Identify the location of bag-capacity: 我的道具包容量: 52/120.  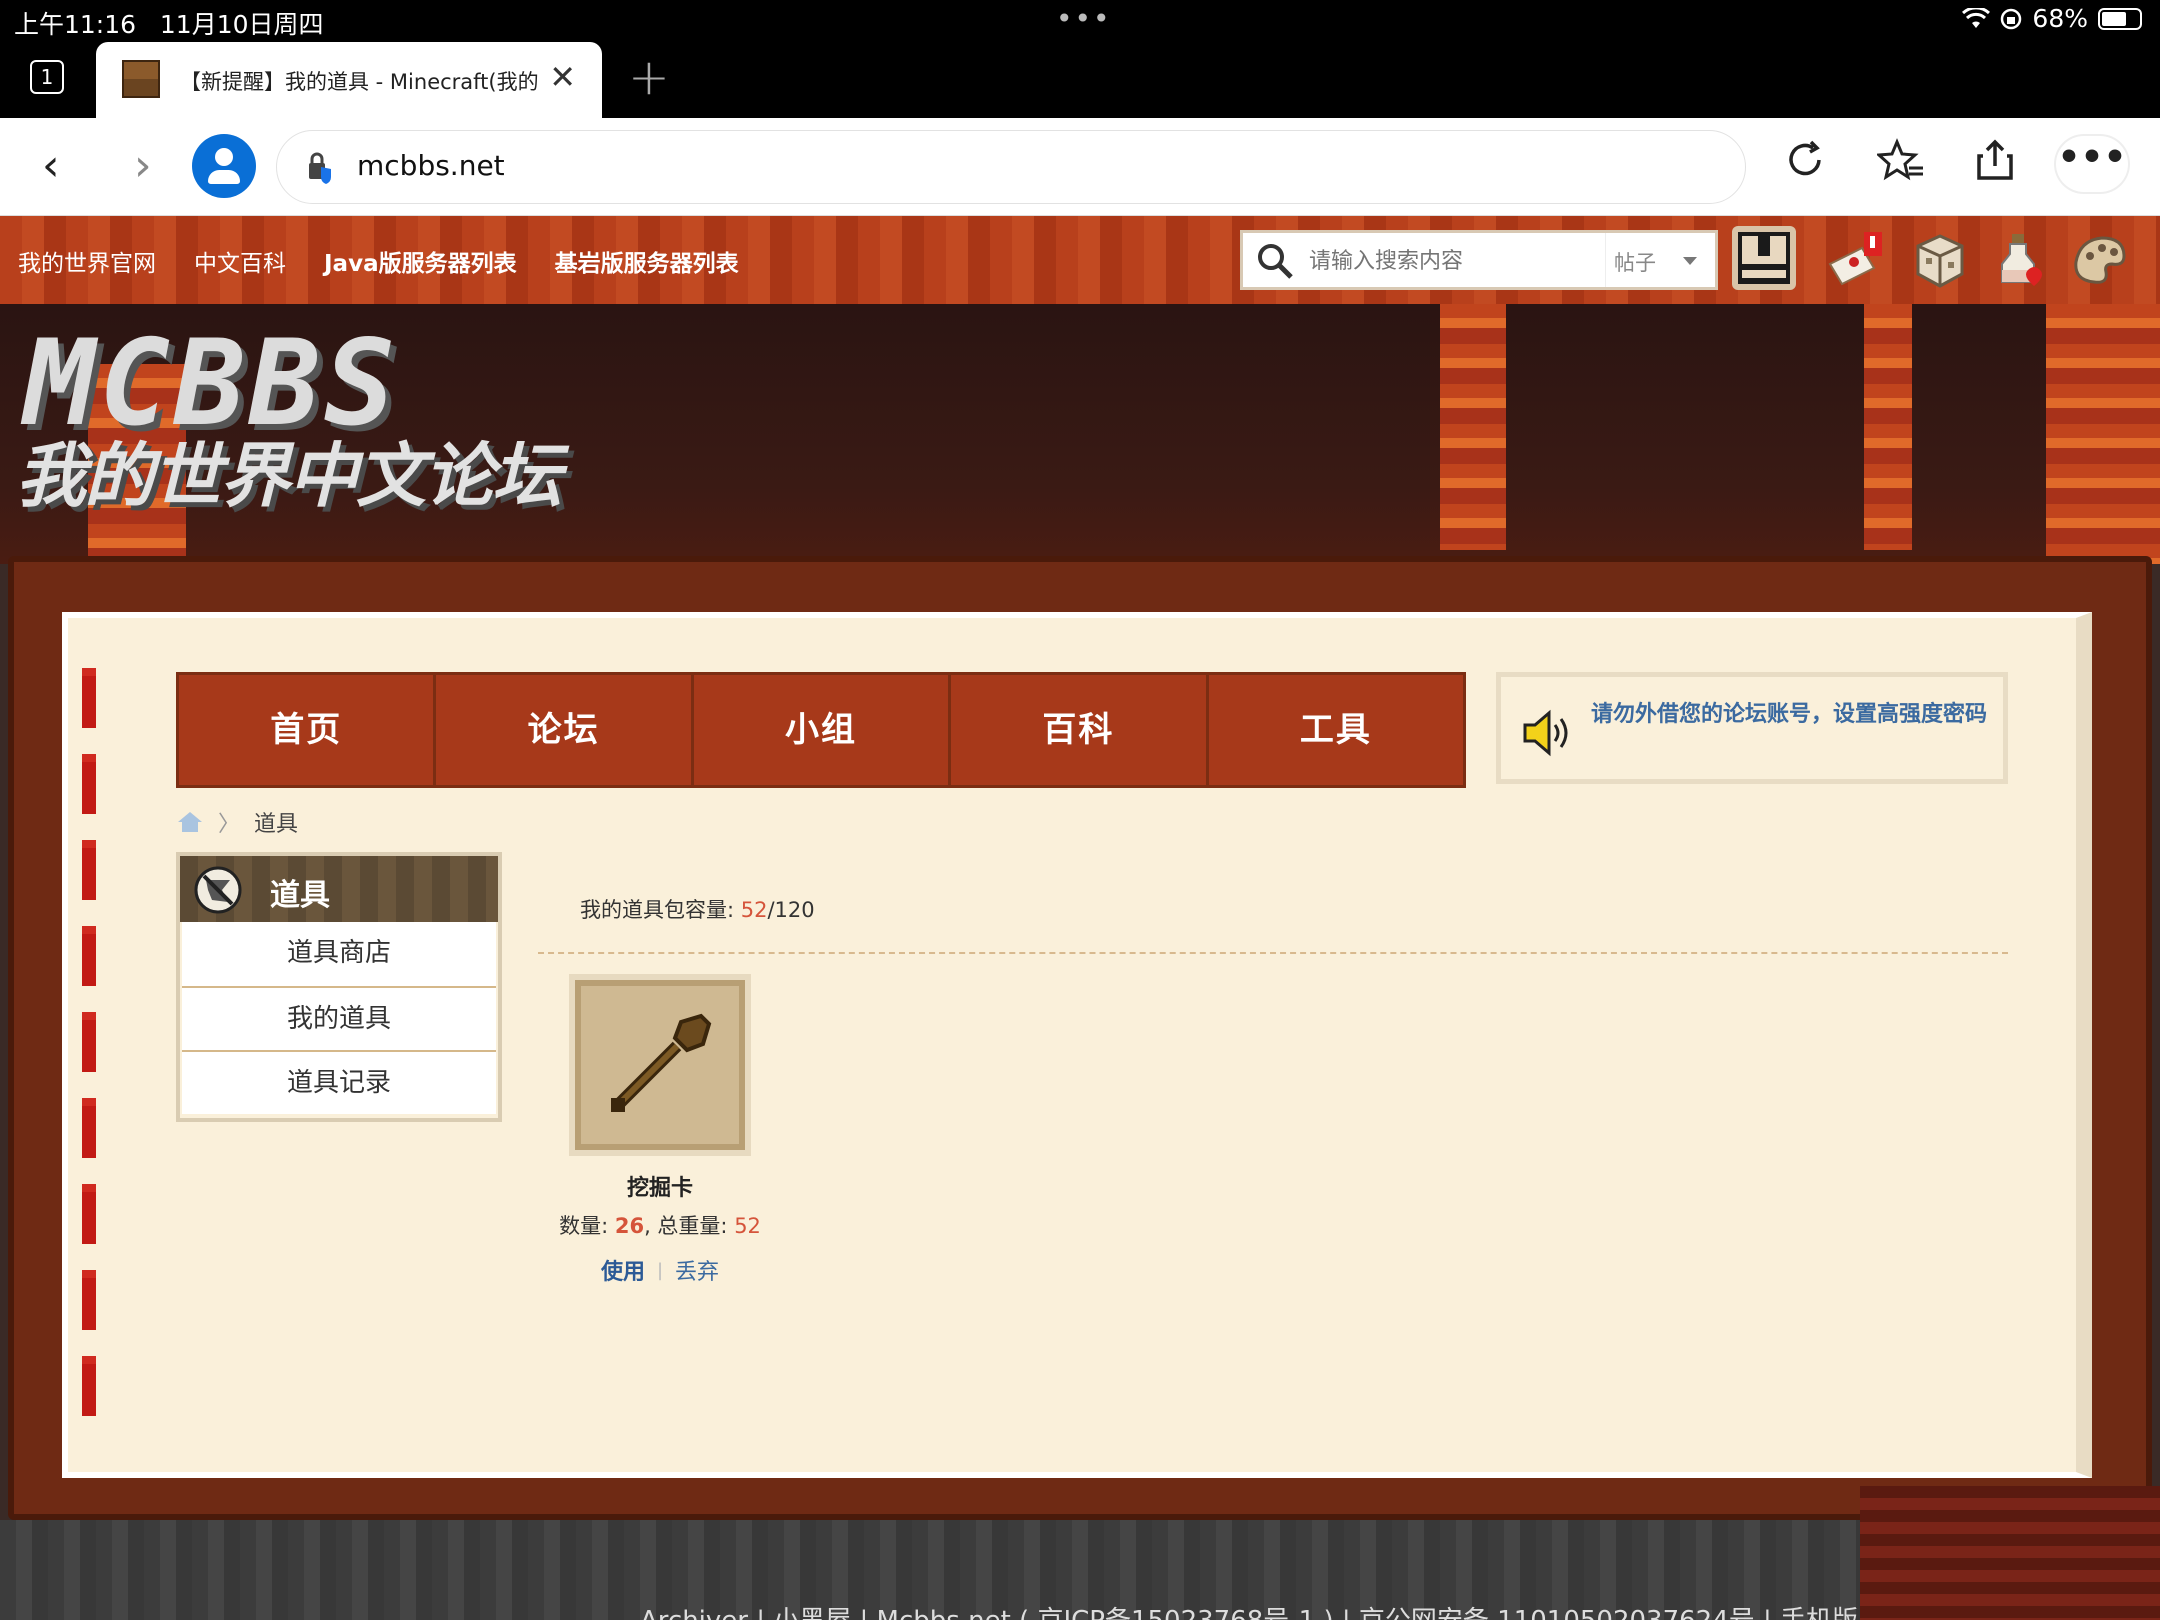
(697, 909).